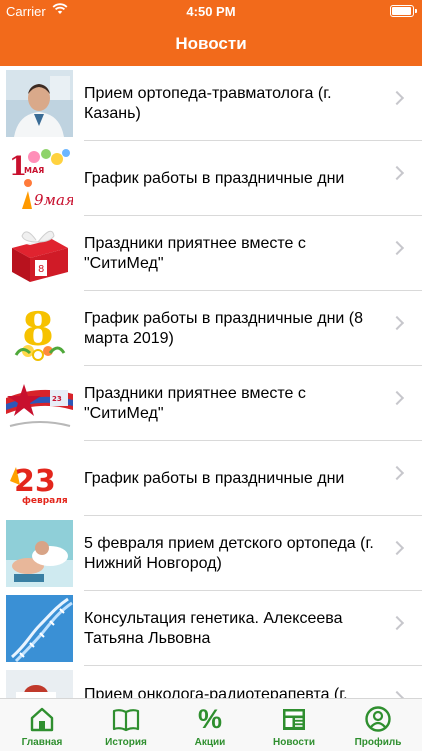  I want to click on child-ortho-thumbnail, so click(39, 553).